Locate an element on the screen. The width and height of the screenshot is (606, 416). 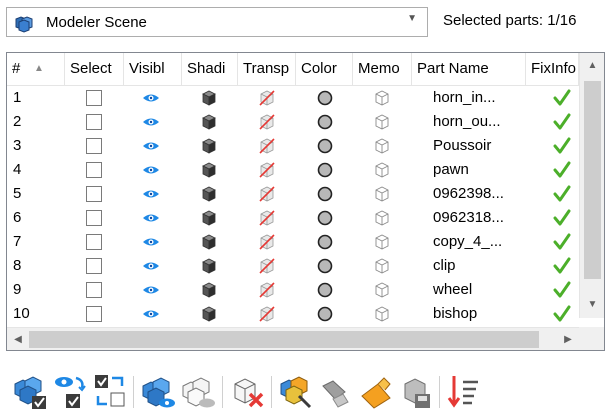
invert-selection-icon is located at coordinates (110, 391).